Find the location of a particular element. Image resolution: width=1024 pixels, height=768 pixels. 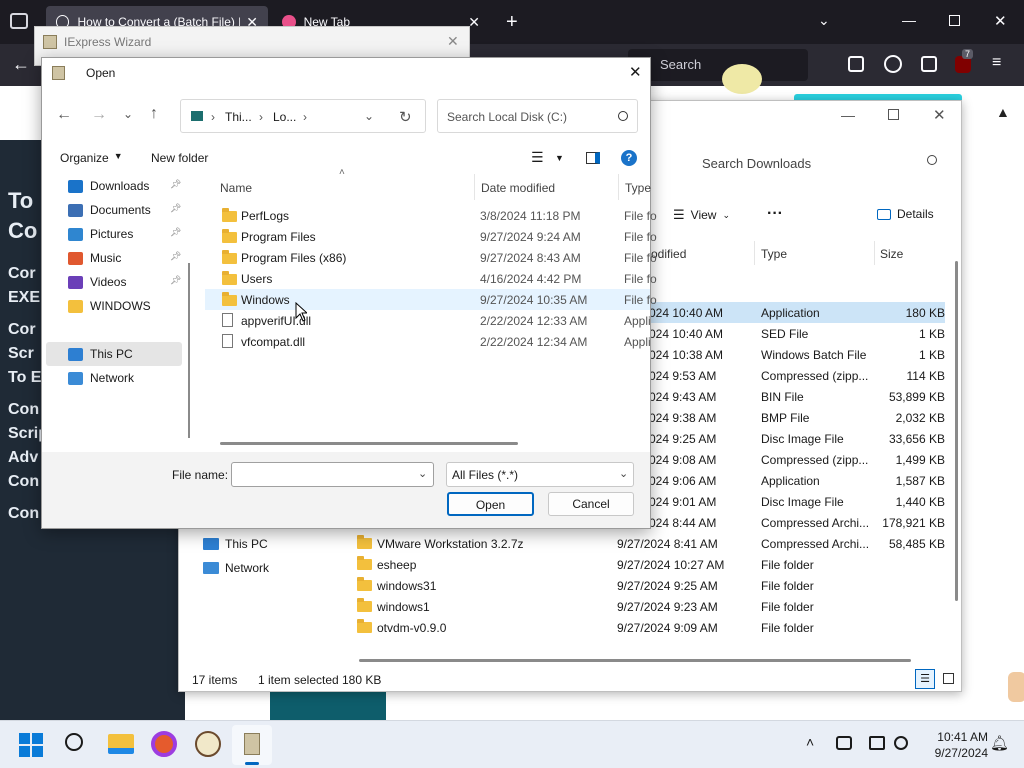

cell-type: File folder is located at coordinates (787, 607).